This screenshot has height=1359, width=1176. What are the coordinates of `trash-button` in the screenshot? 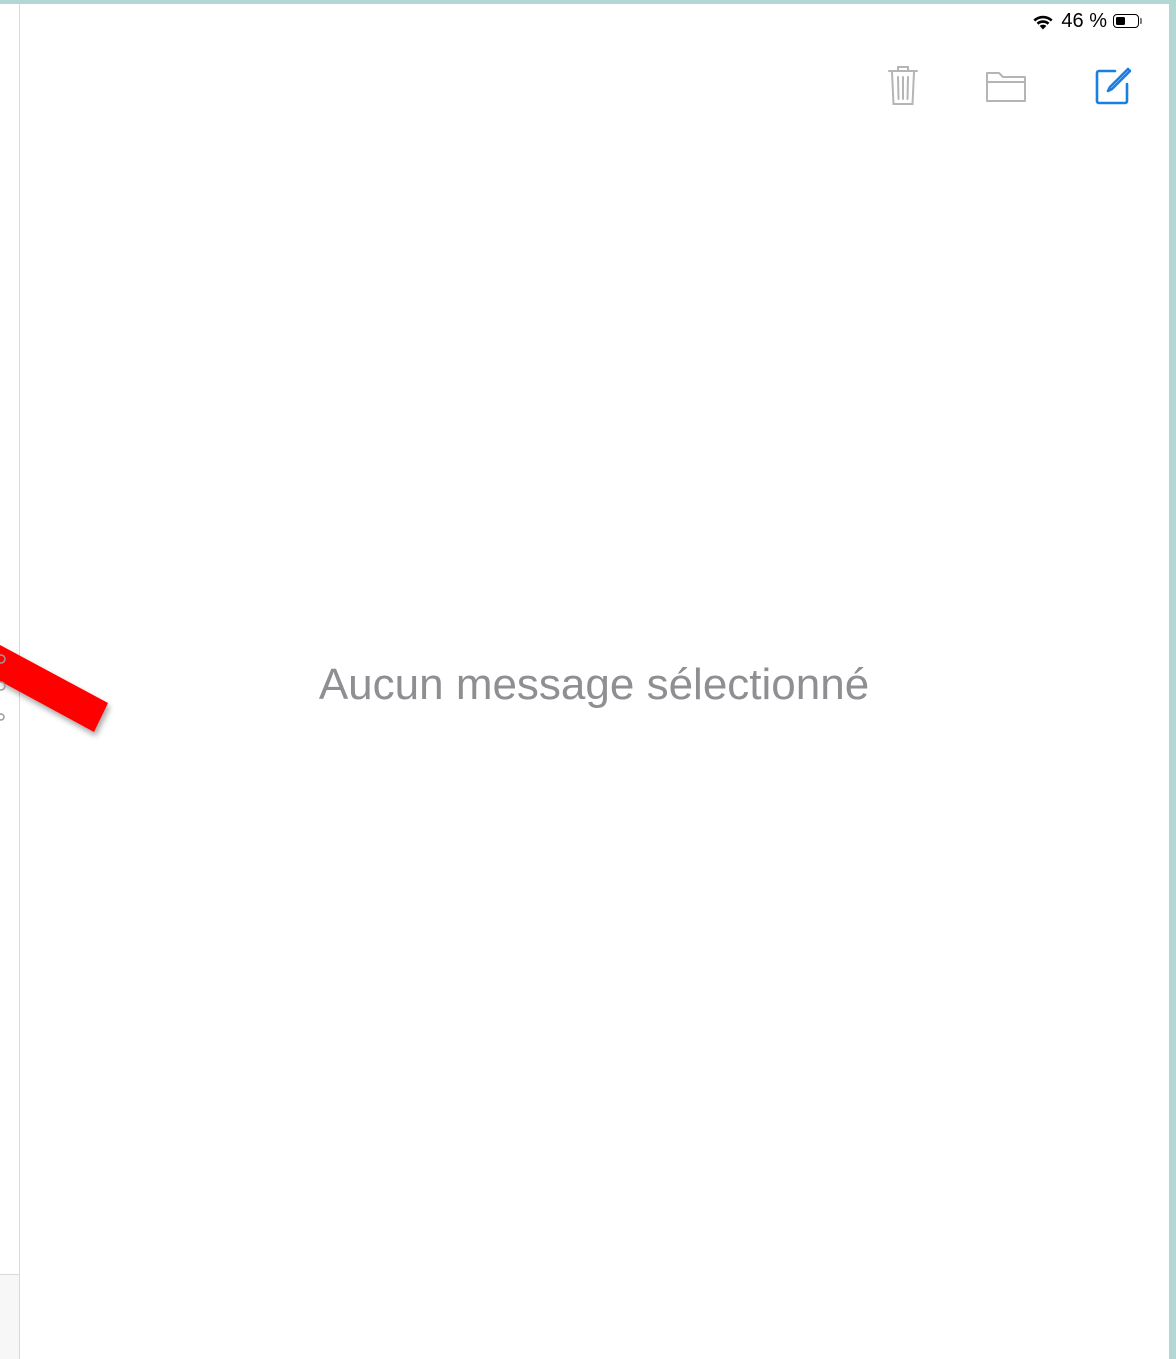 It's located at (903, 86).